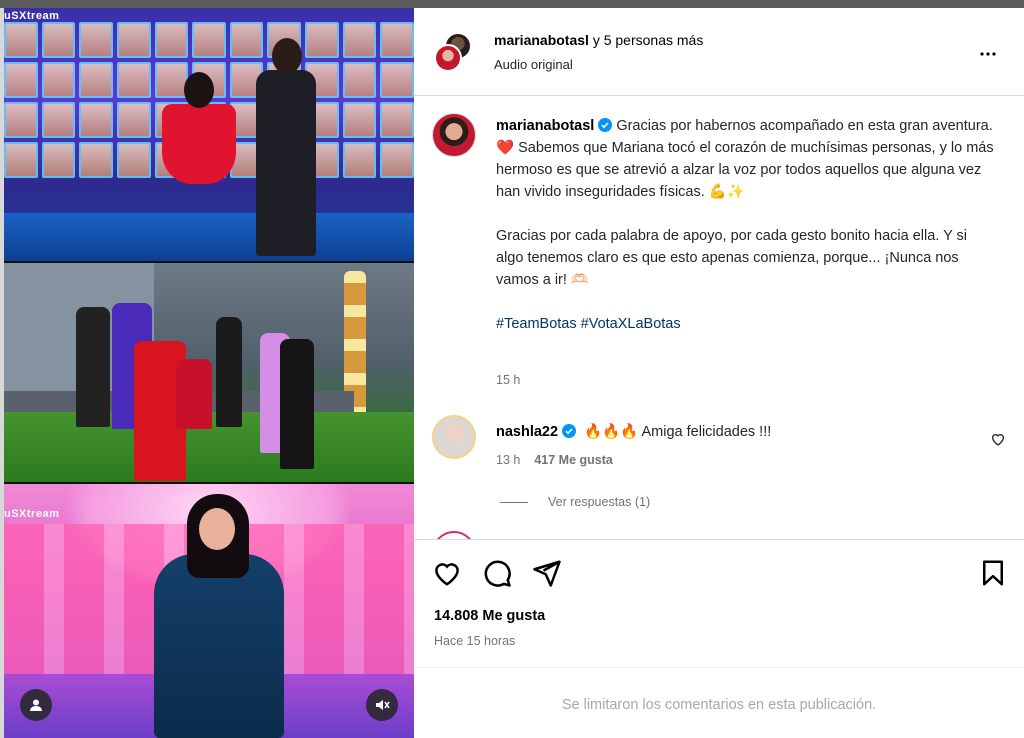 This screenshot has height=738, width=1024. I want to click on post-timestamp: Hace 15 horas, so click(474, 641).